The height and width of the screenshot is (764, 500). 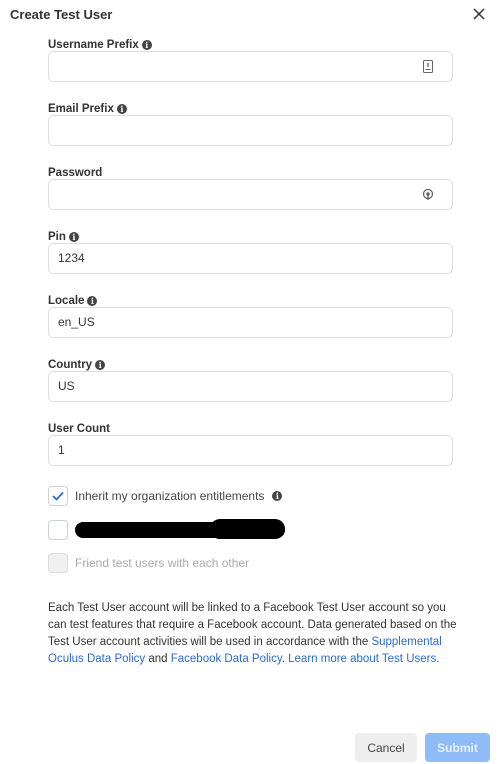 What do you see at coordinates (57, 236) in the screenshot?
I see `field-label-text: Pin` at bounding box center [57, 236].